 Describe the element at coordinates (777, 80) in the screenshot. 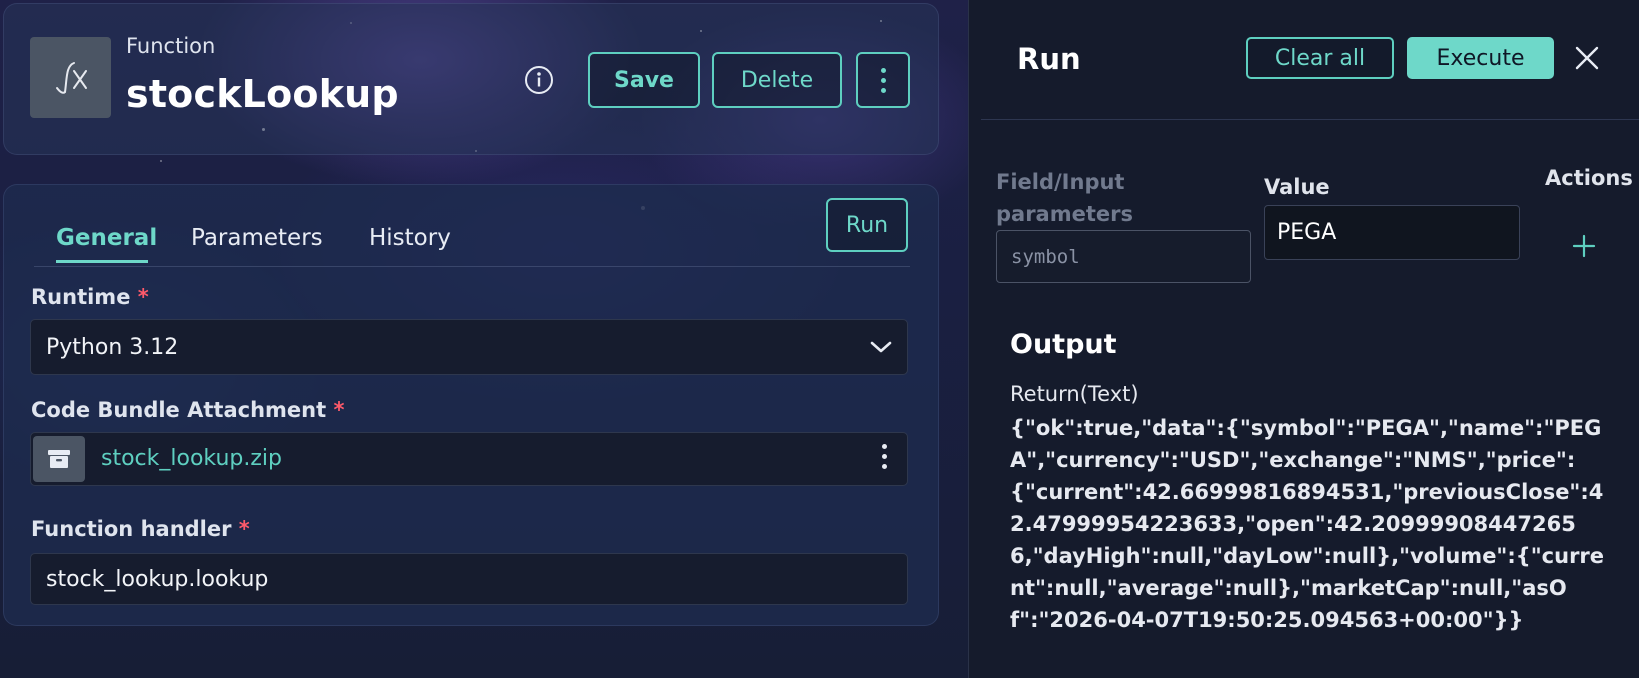

I see `delete-button: Delete` at that location.